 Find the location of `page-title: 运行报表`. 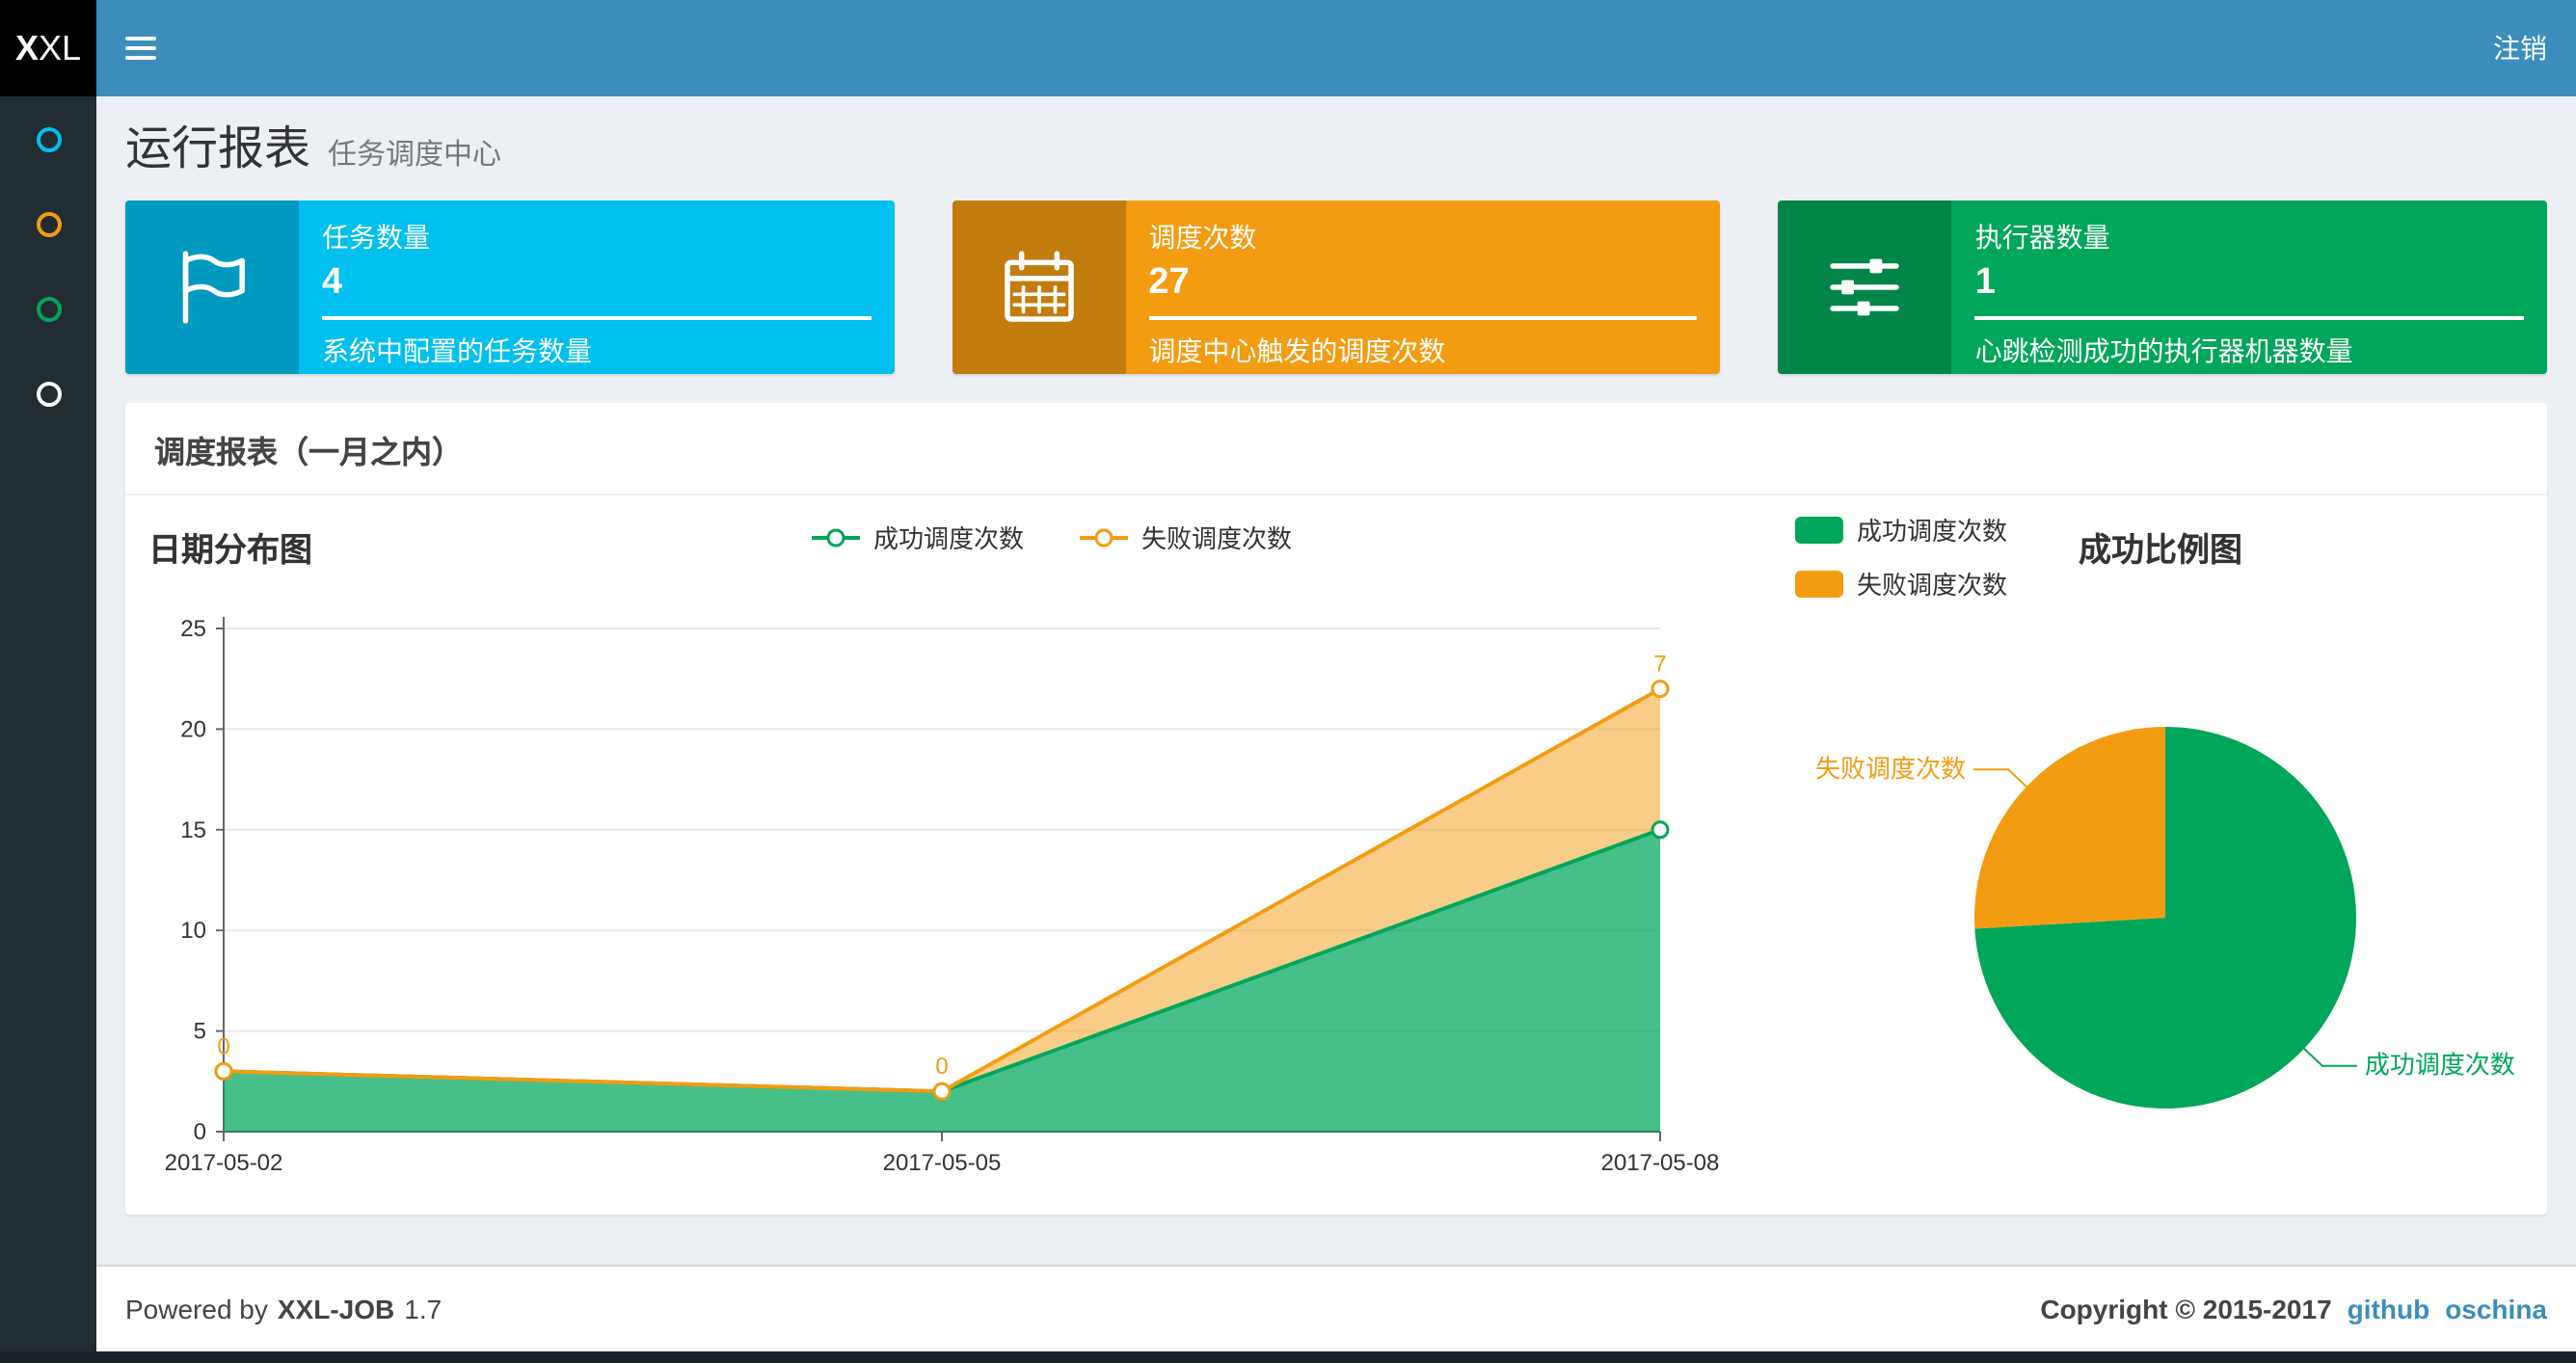

page-title: 运行报表 is located at coordinates (218, 149).